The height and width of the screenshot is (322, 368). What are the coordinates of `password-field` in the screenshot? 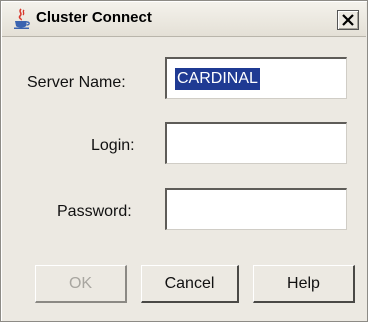 It's located at (256, 209).